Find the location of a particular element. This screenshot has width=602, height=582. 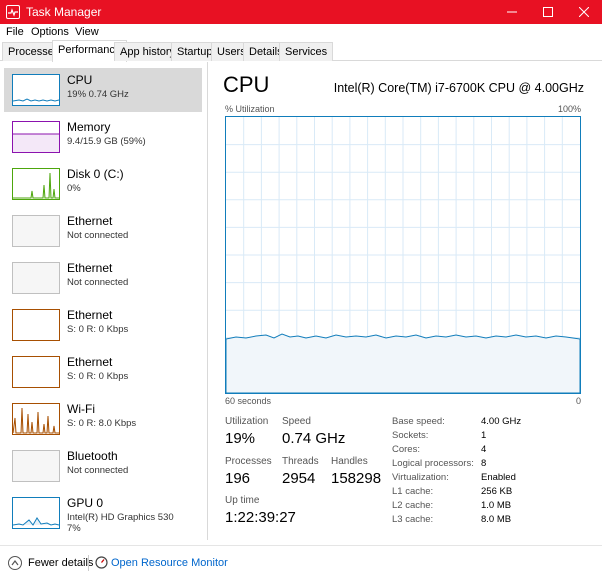

l1-cache-value: 256 KB is located at coordinates (497, 491).